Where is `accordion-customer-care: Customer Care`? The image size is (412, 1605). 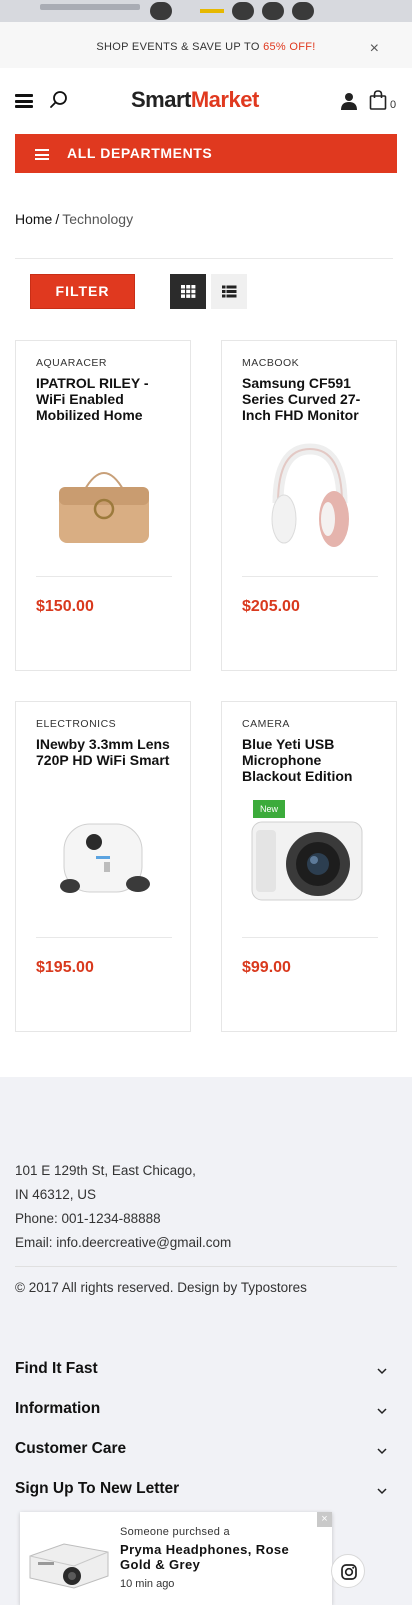
accordion-customer-care: Customer Care is located at coordinates (206, 1452).